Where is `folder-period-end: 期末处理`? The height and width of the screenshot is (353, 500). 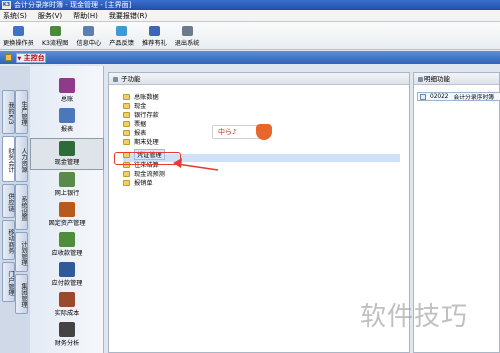
folder-period-end: 期末处理 is located at coordinates (141, 141).